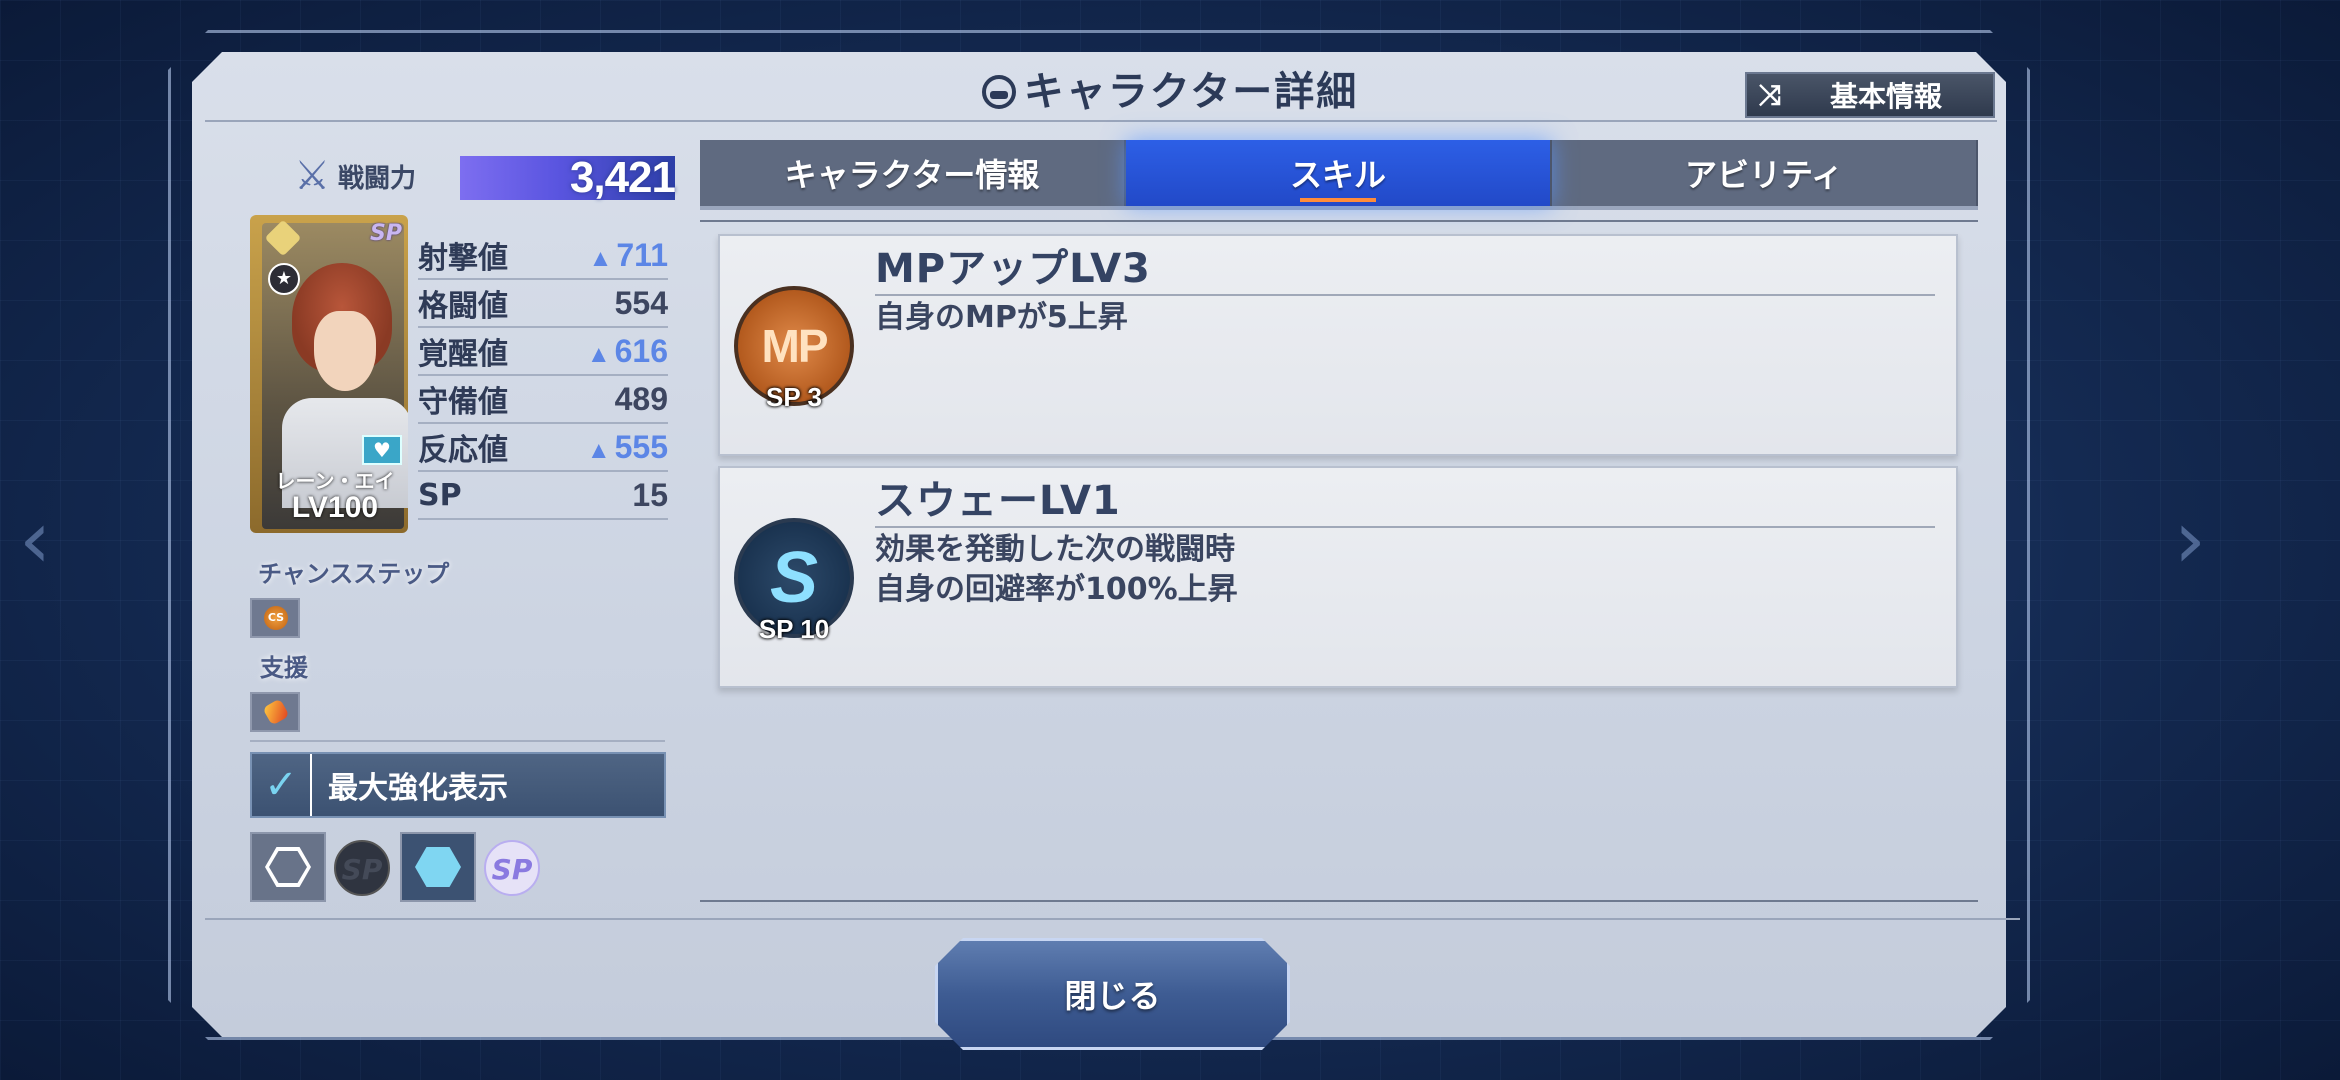 The image size is (2340, 1080). Describe the element at coordinates (543, 448) in the screenshot. I see `stat-row-reaction: 反応値 ▲ 555` at that location.